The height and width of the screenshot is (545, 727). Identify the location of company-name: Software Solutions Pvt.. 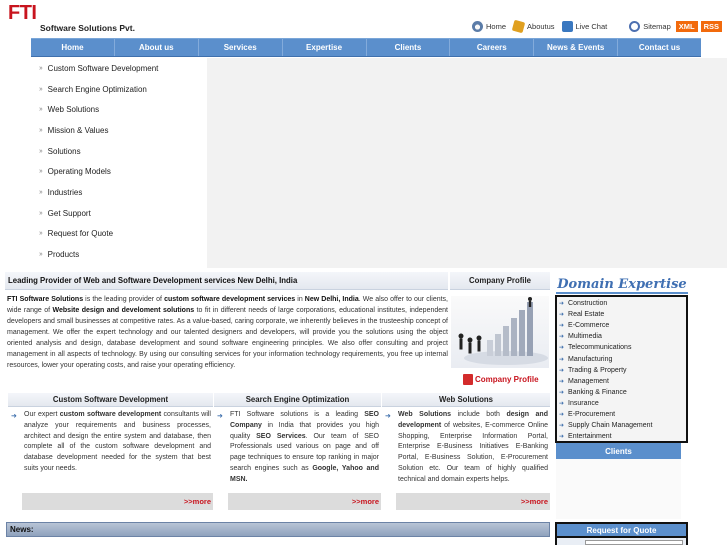
(87, 28).